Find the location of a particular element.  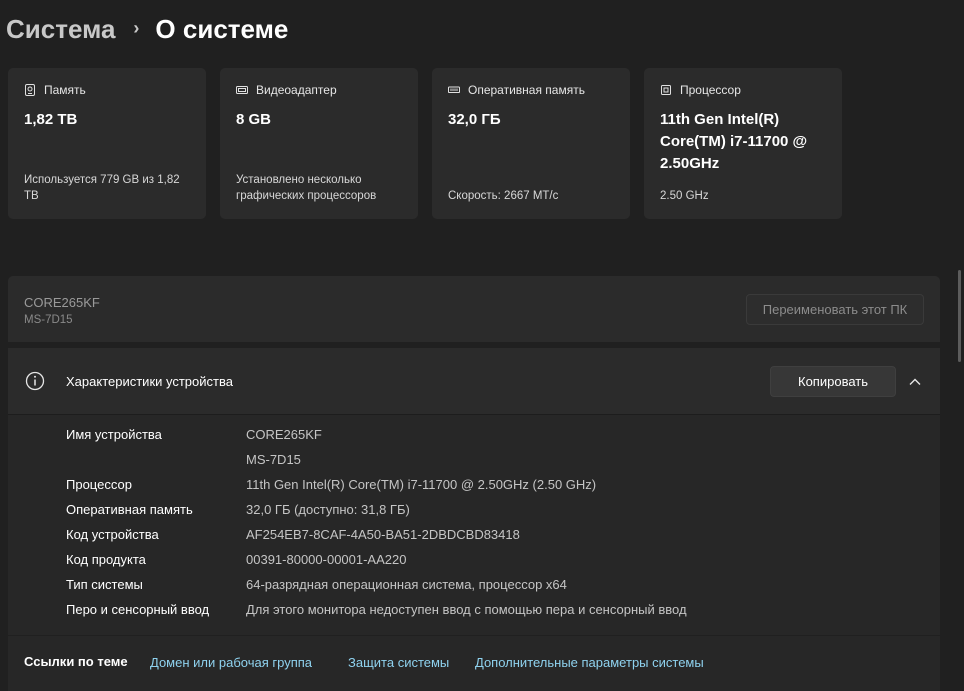

spec-label: Имя устройства is located at coordinates (114, 434).